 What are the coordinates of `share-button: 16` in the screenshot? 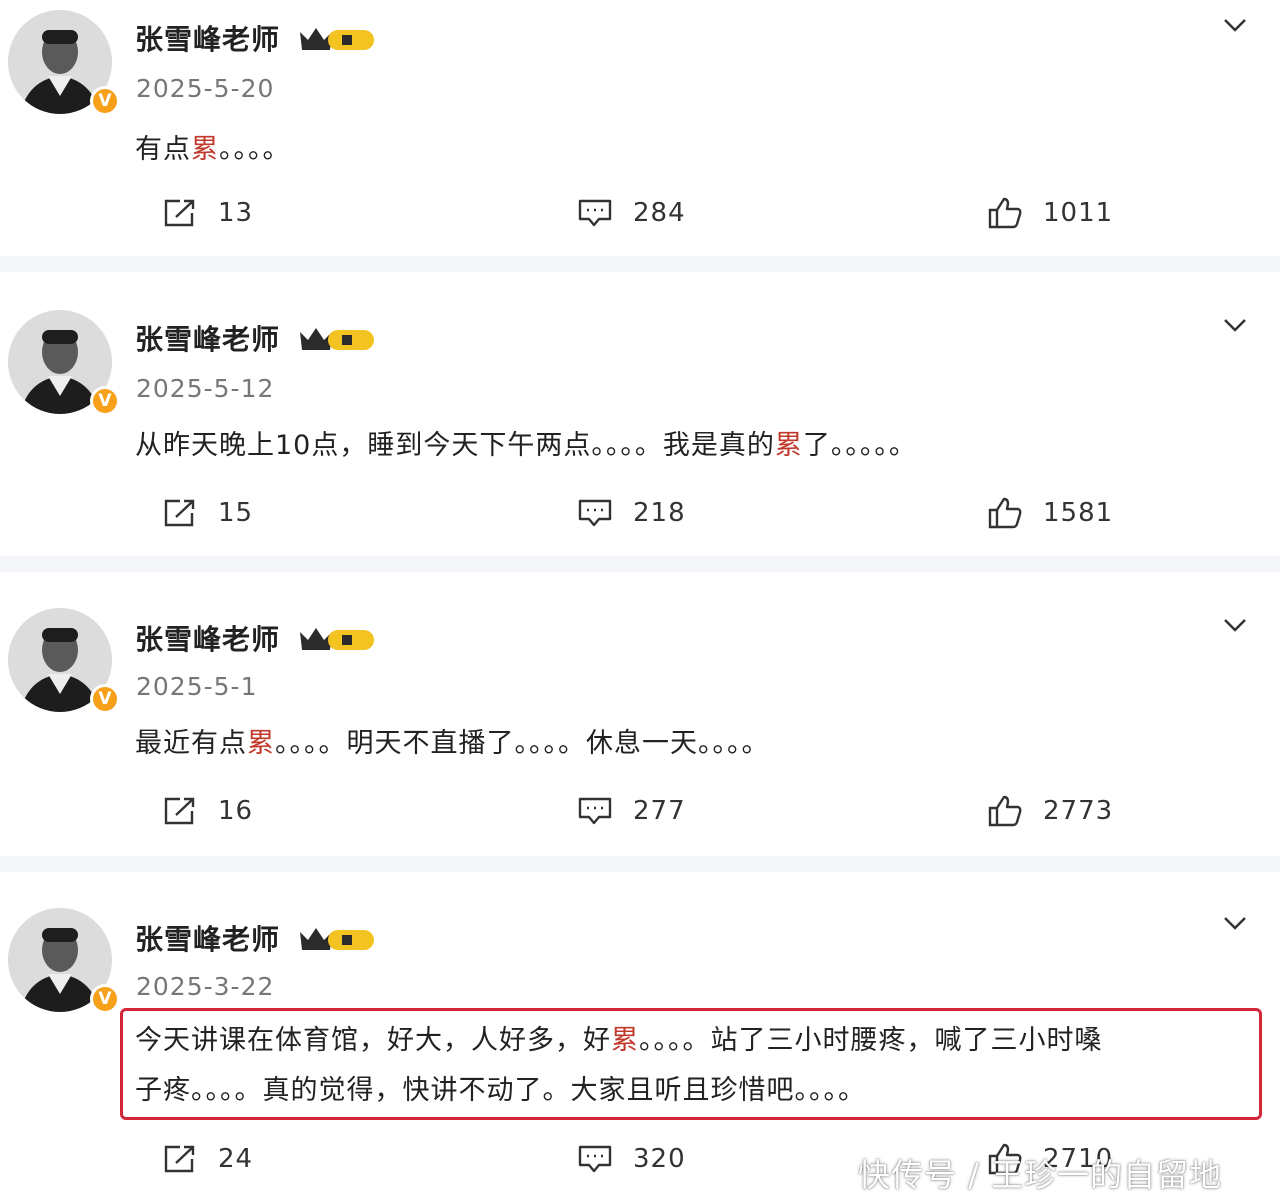 It's located at (207, 811).